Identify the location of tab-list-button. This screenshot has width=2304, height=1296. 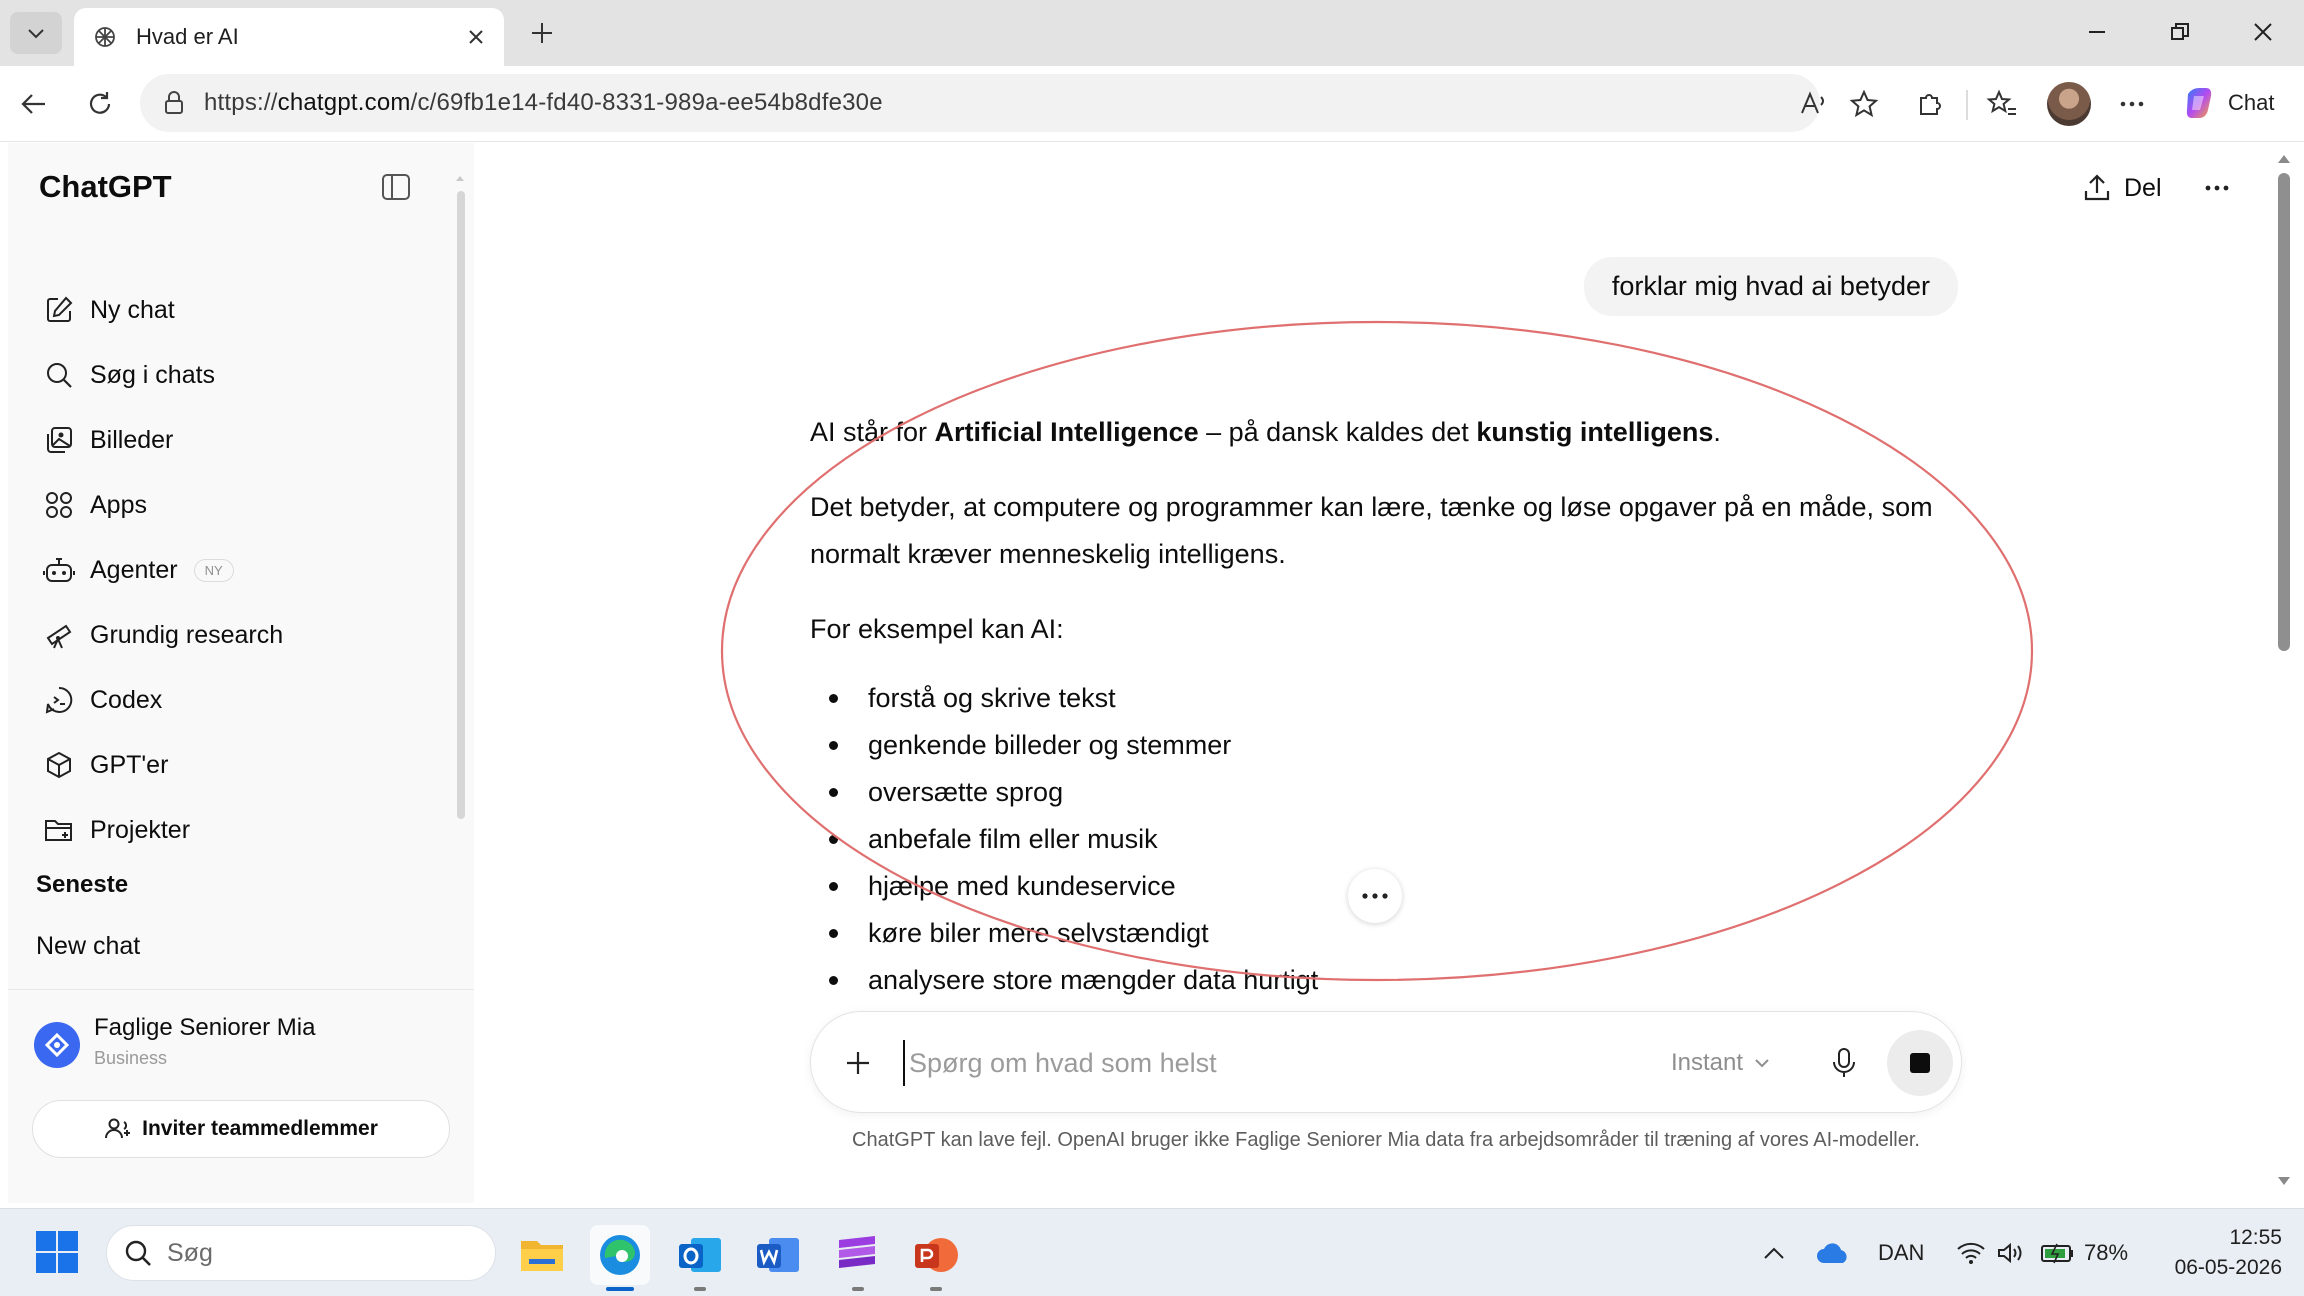
(36, 33).